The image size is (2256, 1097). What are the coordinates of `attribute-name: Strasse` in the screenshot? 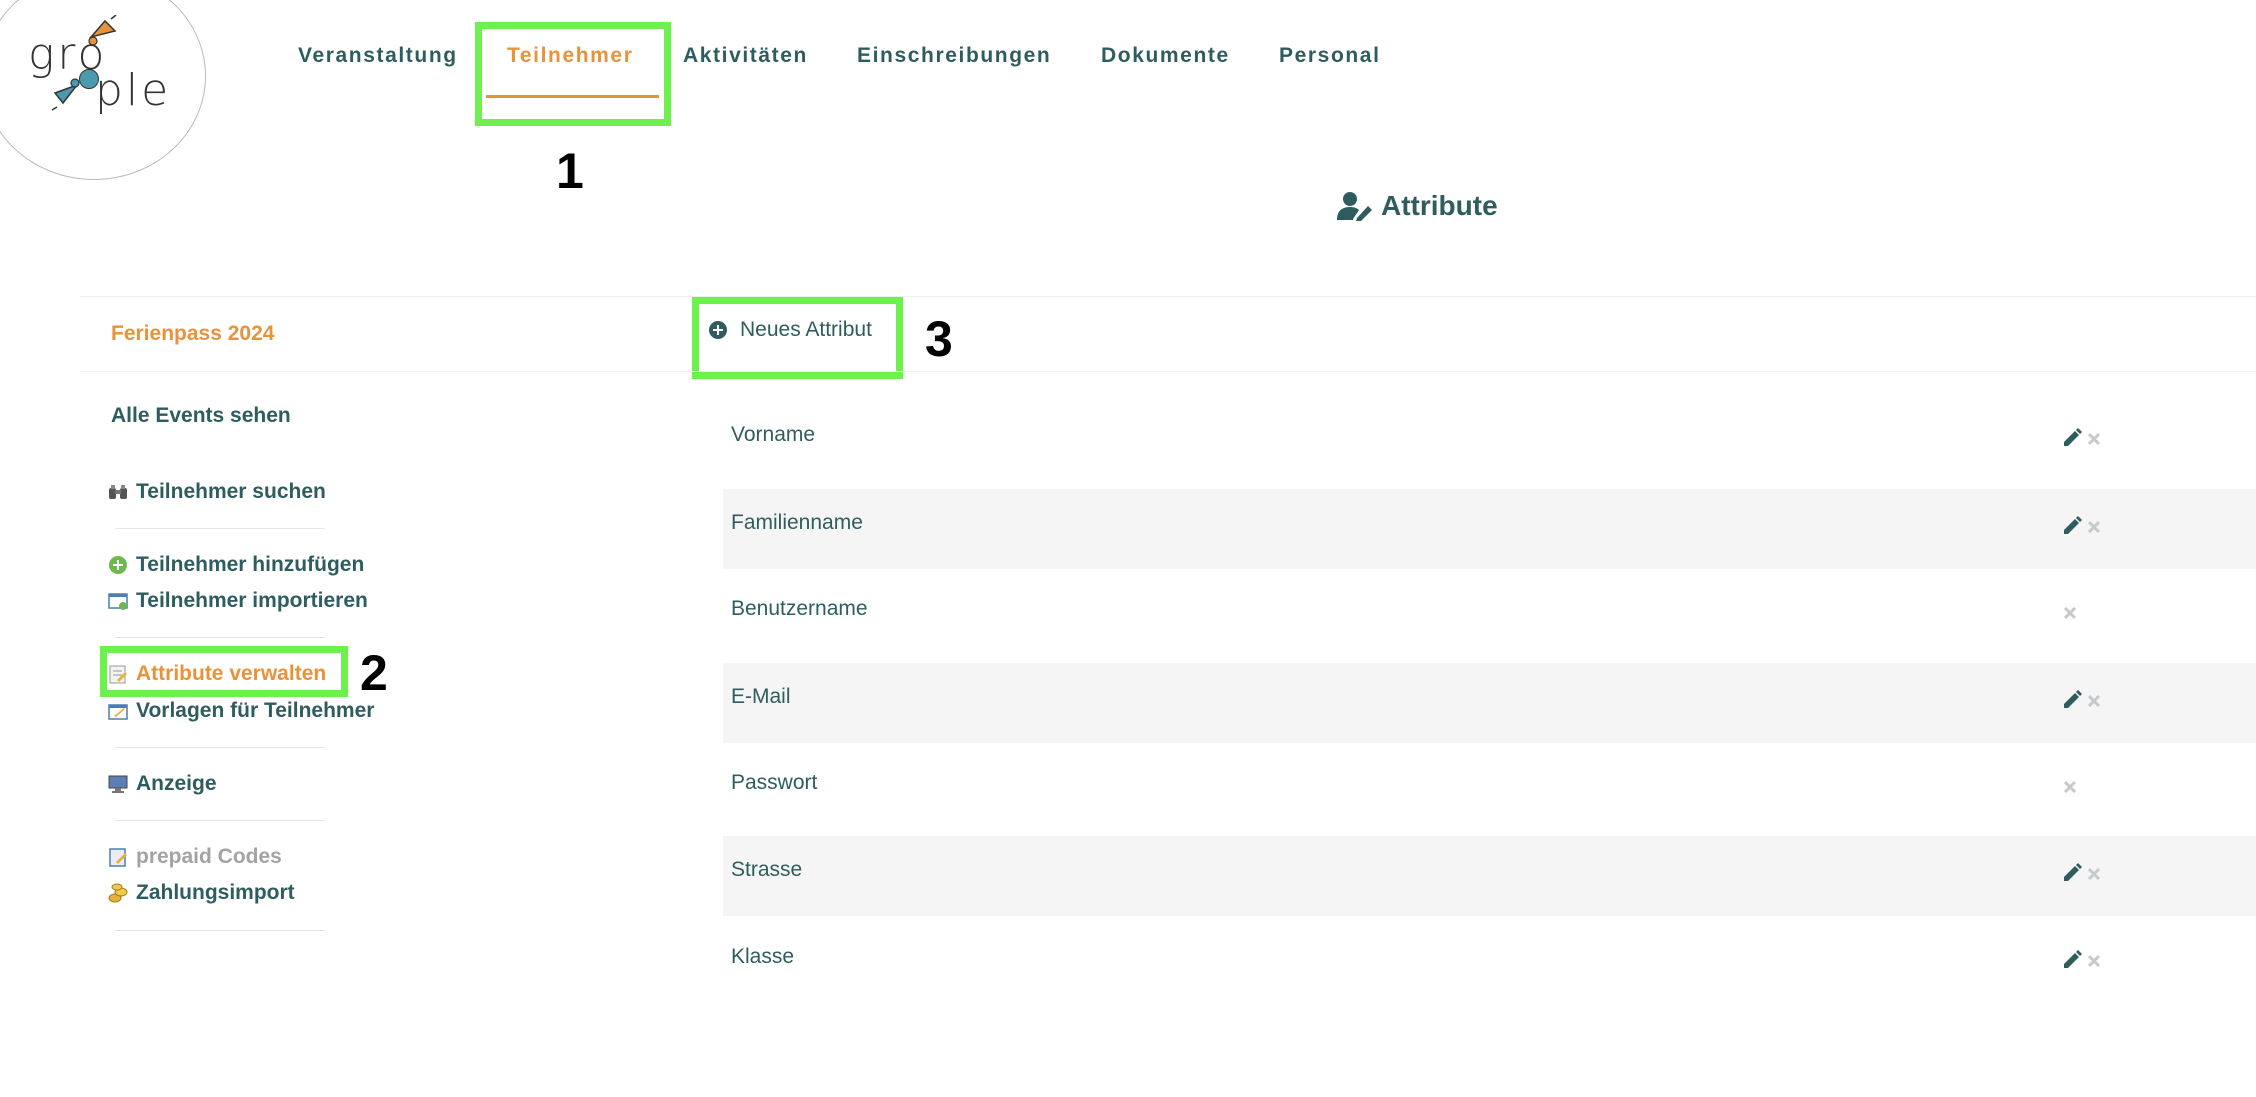 It's located at (767, 869).